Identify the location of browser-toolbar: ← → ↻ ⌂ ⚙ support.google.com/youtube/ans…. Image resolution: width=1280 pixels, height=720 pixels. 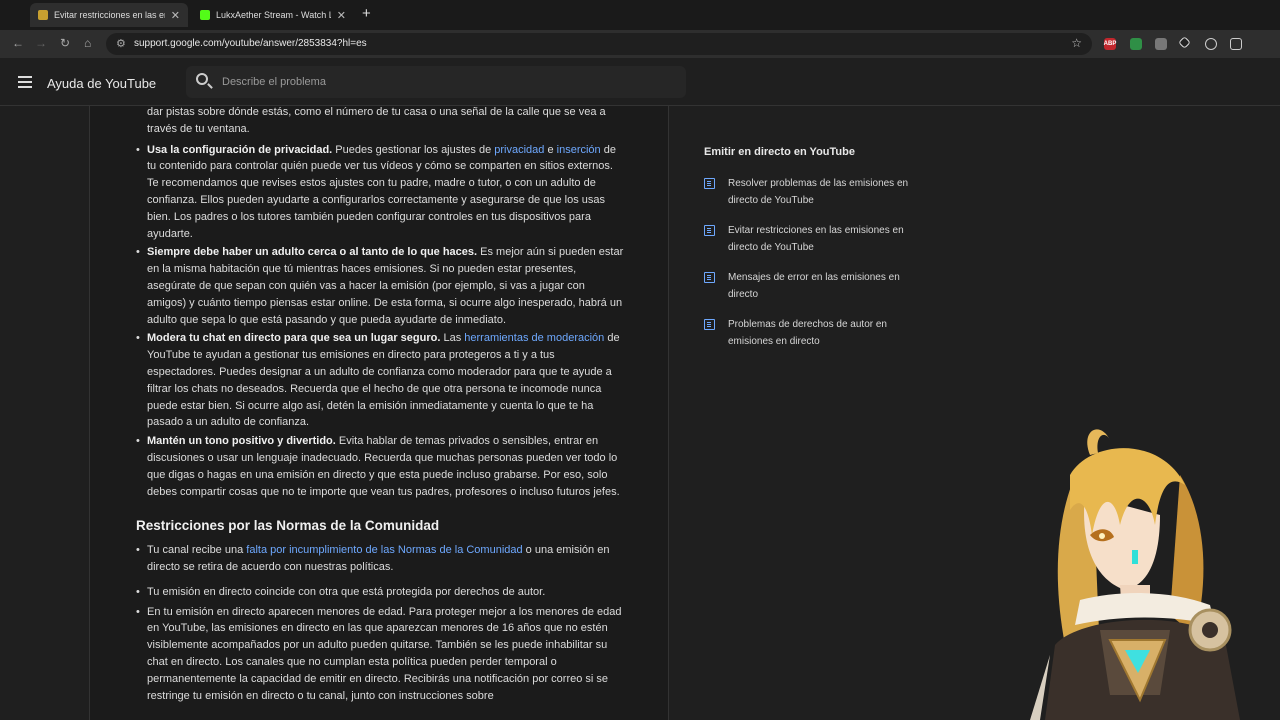
(640, 44).